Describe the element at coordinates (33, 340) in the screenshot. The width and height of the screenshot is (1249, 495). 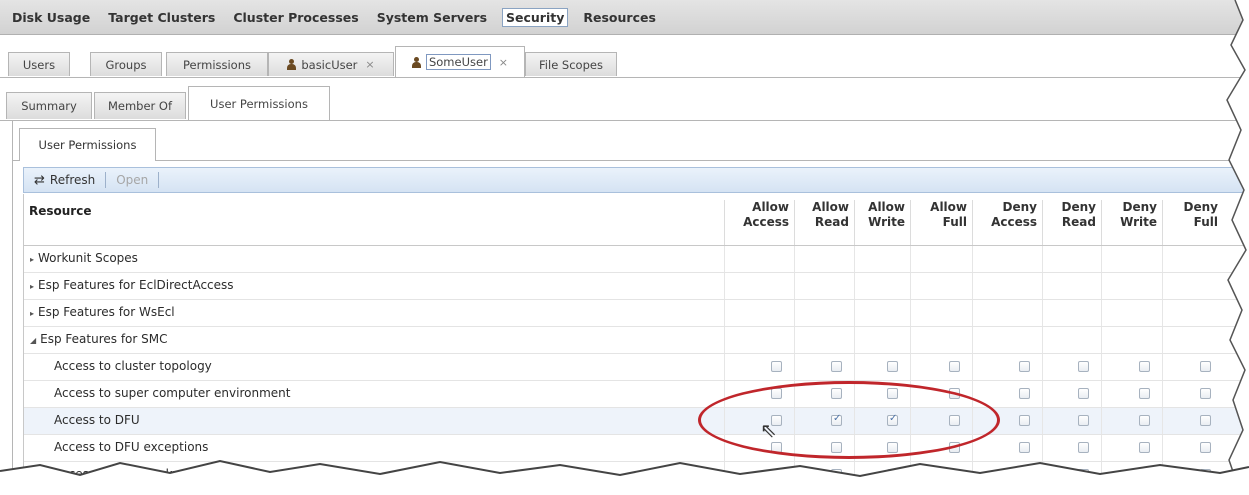
I see `collapse-triangle-icon: ◢` at that location.